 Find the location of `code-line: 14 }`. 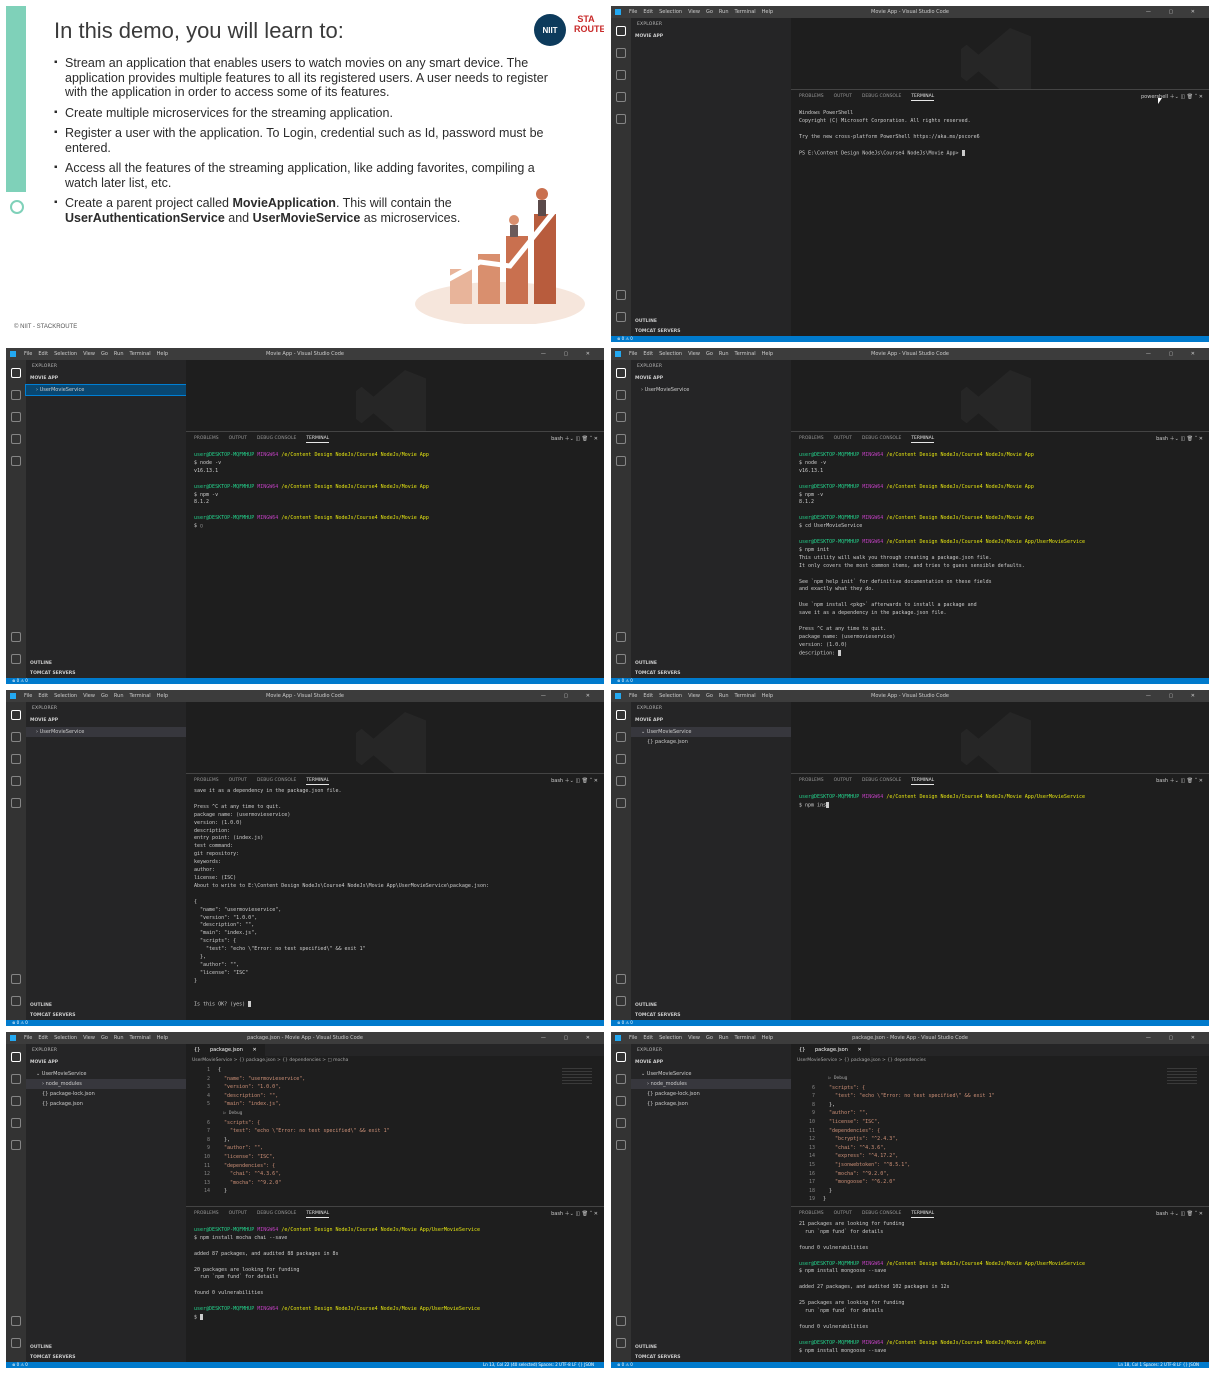

code-line: 14 } is located at coordinates (291, 1191).